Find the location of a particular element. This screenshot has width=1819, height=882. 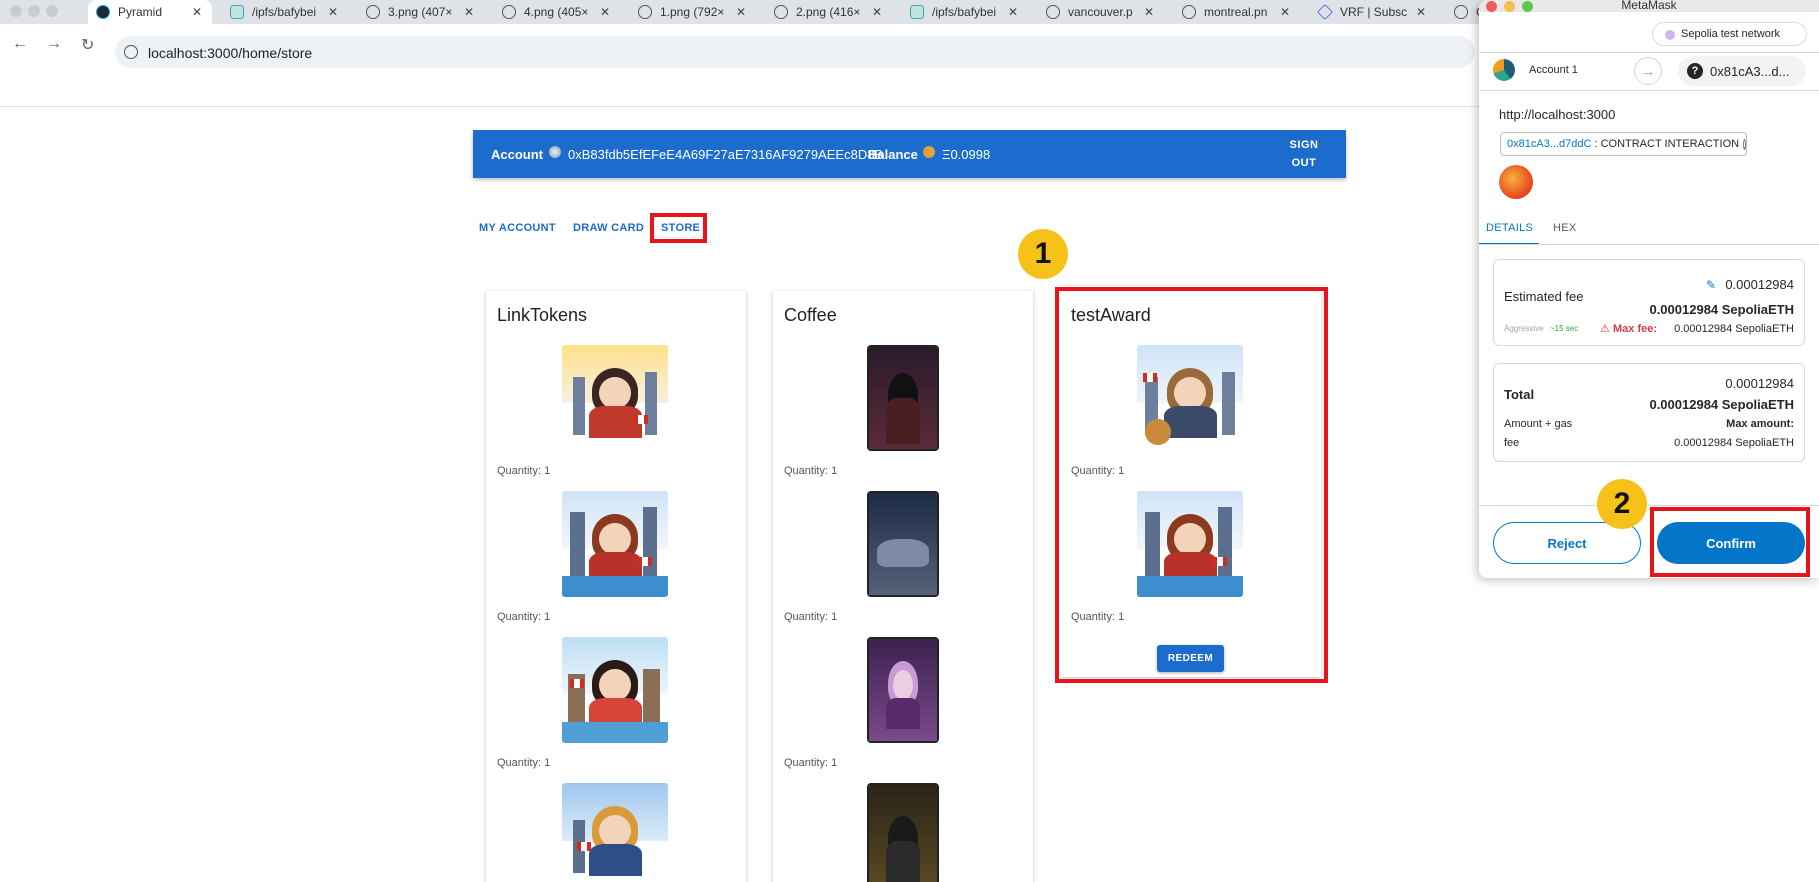

tab-label: /ipfs/bafybei is located at coordinates (284, 12).